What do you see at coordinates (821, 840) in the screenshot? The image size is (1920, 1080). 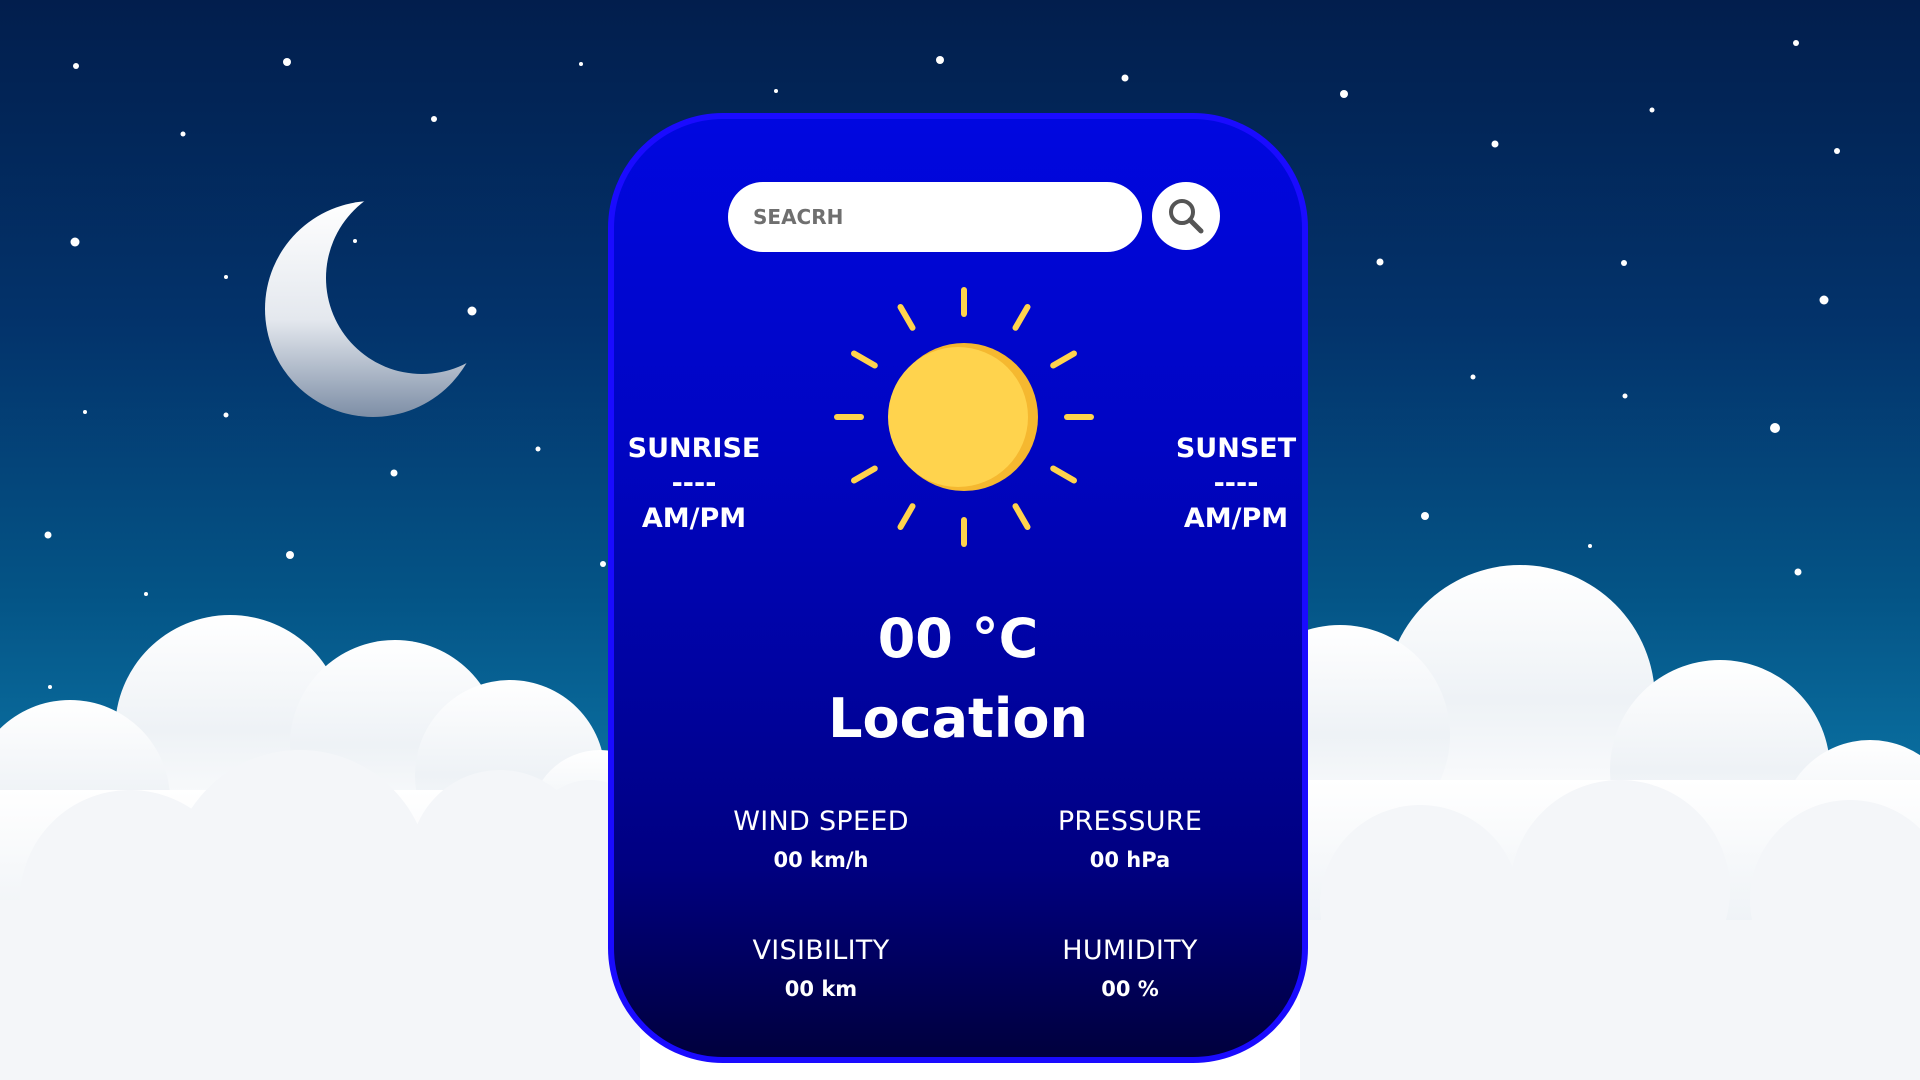 I see `wind-speed-stat: WIND SPEED 00 km/h` at bounding box center [821, 840].